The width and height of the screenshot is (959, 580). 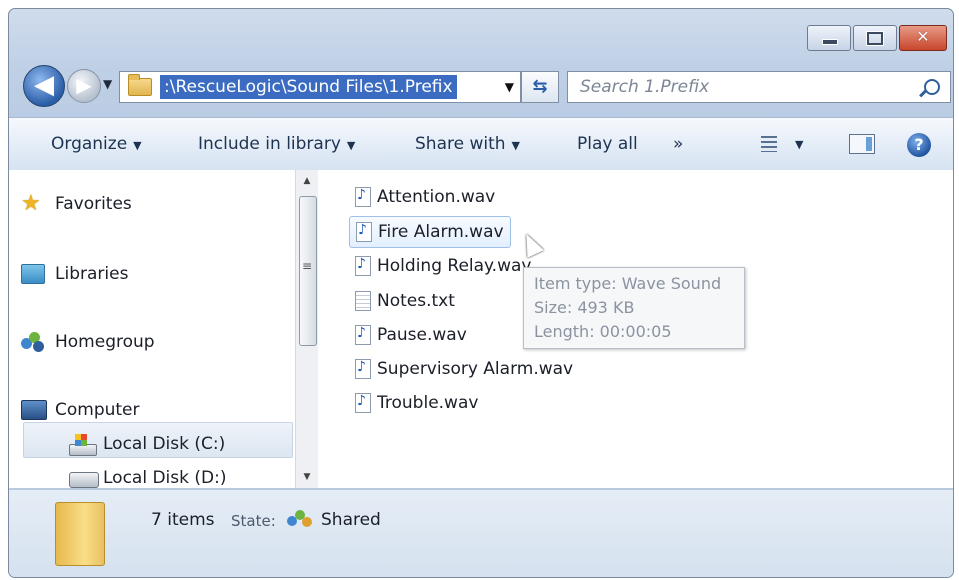 I want to click on include-in-library-label: Include in library, so click(x=269, y=144).